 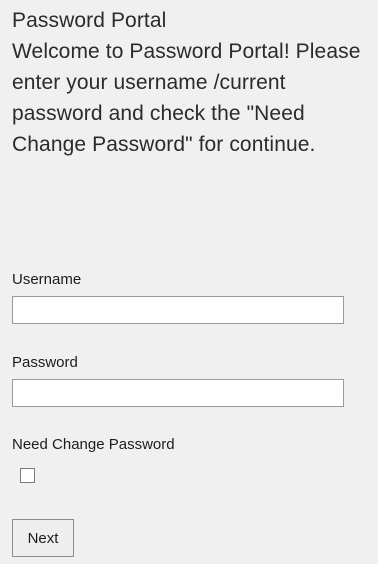 What do you see at coordinates (89, 20) in the screenshot?
I see `page-title: Password Portal` at bounding box center [89, 20].